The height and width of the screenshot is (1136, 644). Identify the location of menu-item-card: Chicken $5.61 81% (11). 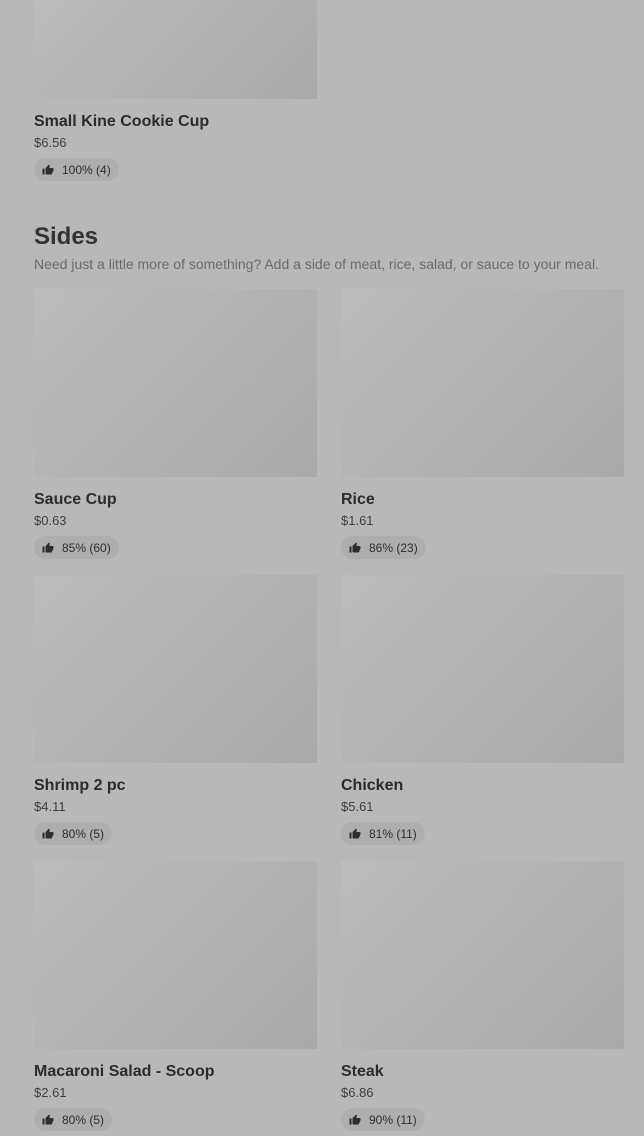
(482, 710).